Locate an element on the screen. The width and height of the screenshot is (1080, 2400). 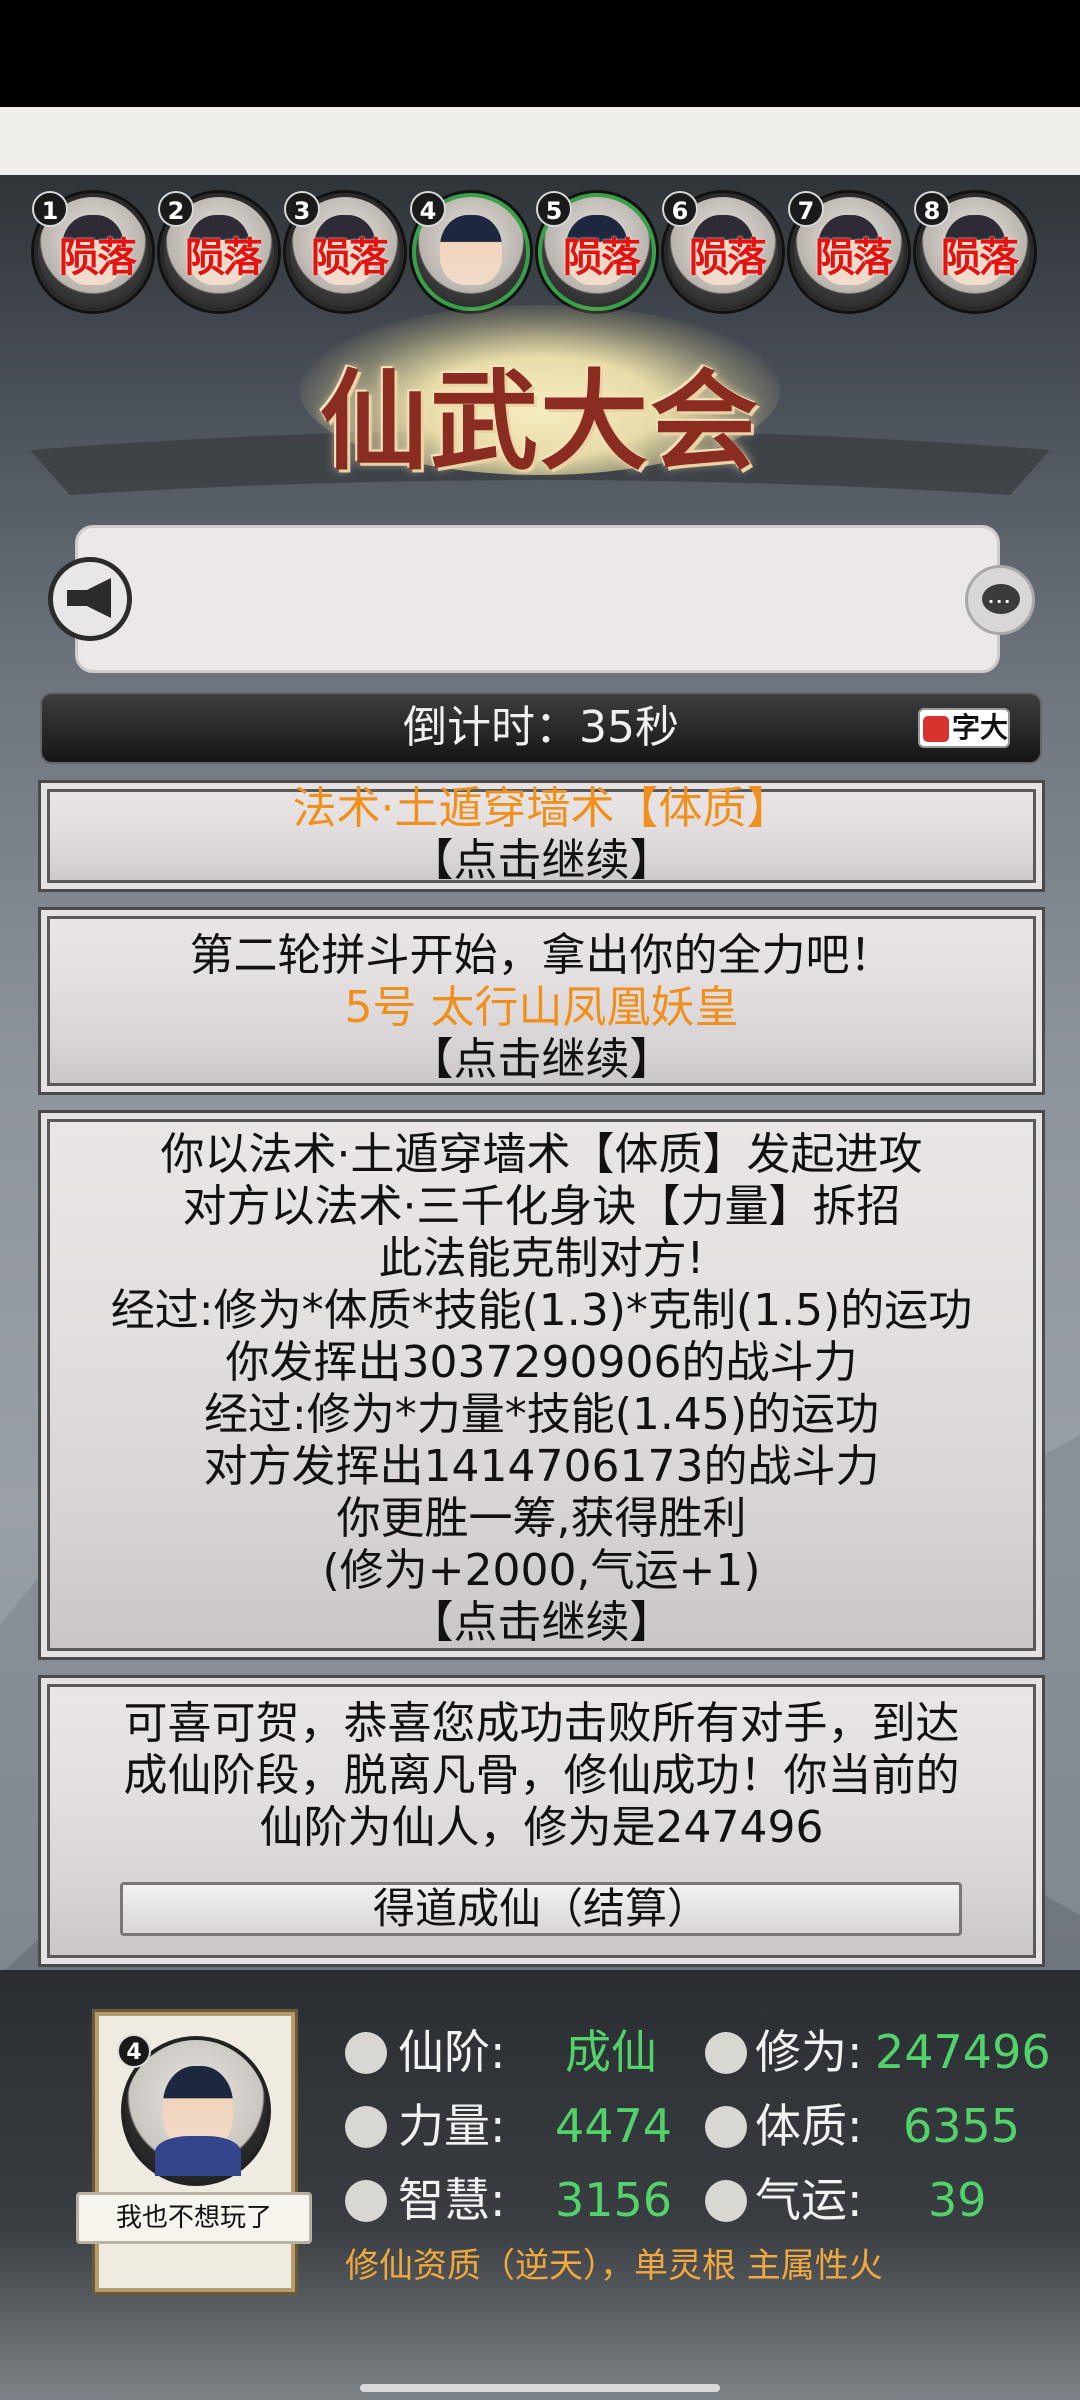
wisdom-value: 3156 is located at coordinates (614, 2200).